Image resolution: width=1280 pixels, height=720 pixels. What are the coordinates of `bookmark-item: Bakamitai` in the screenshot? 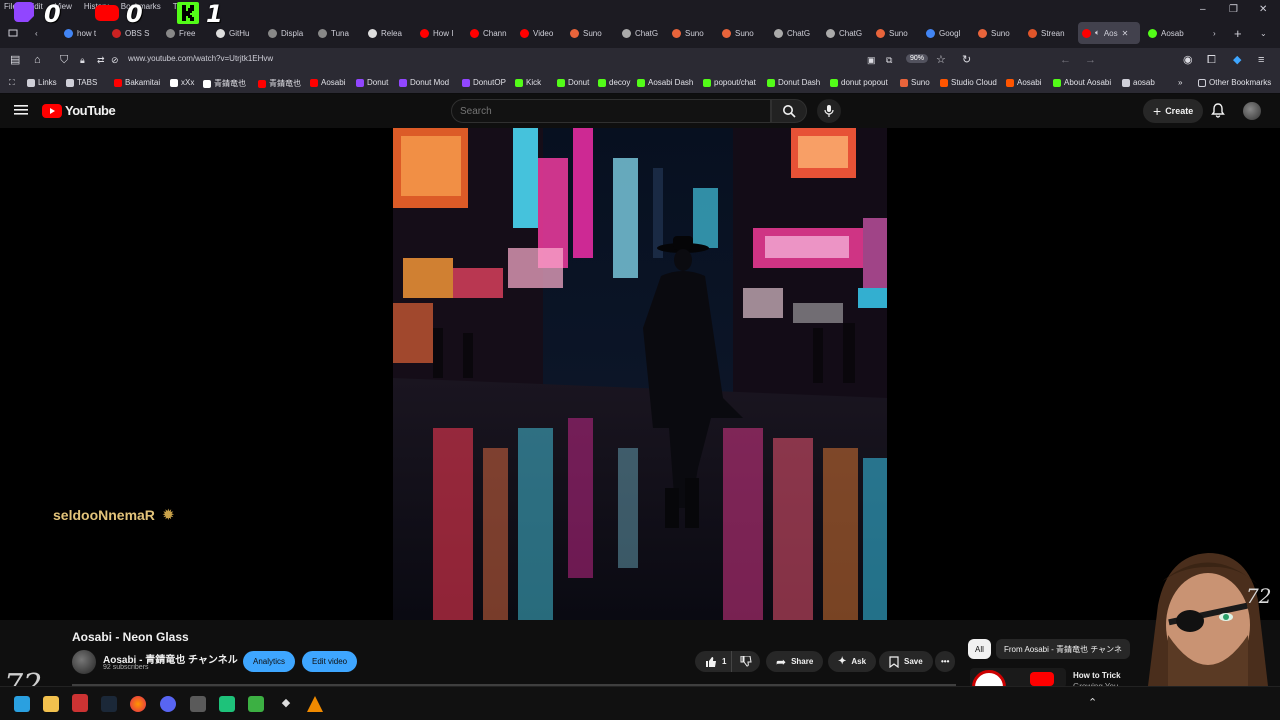 It's located at (137, 82).